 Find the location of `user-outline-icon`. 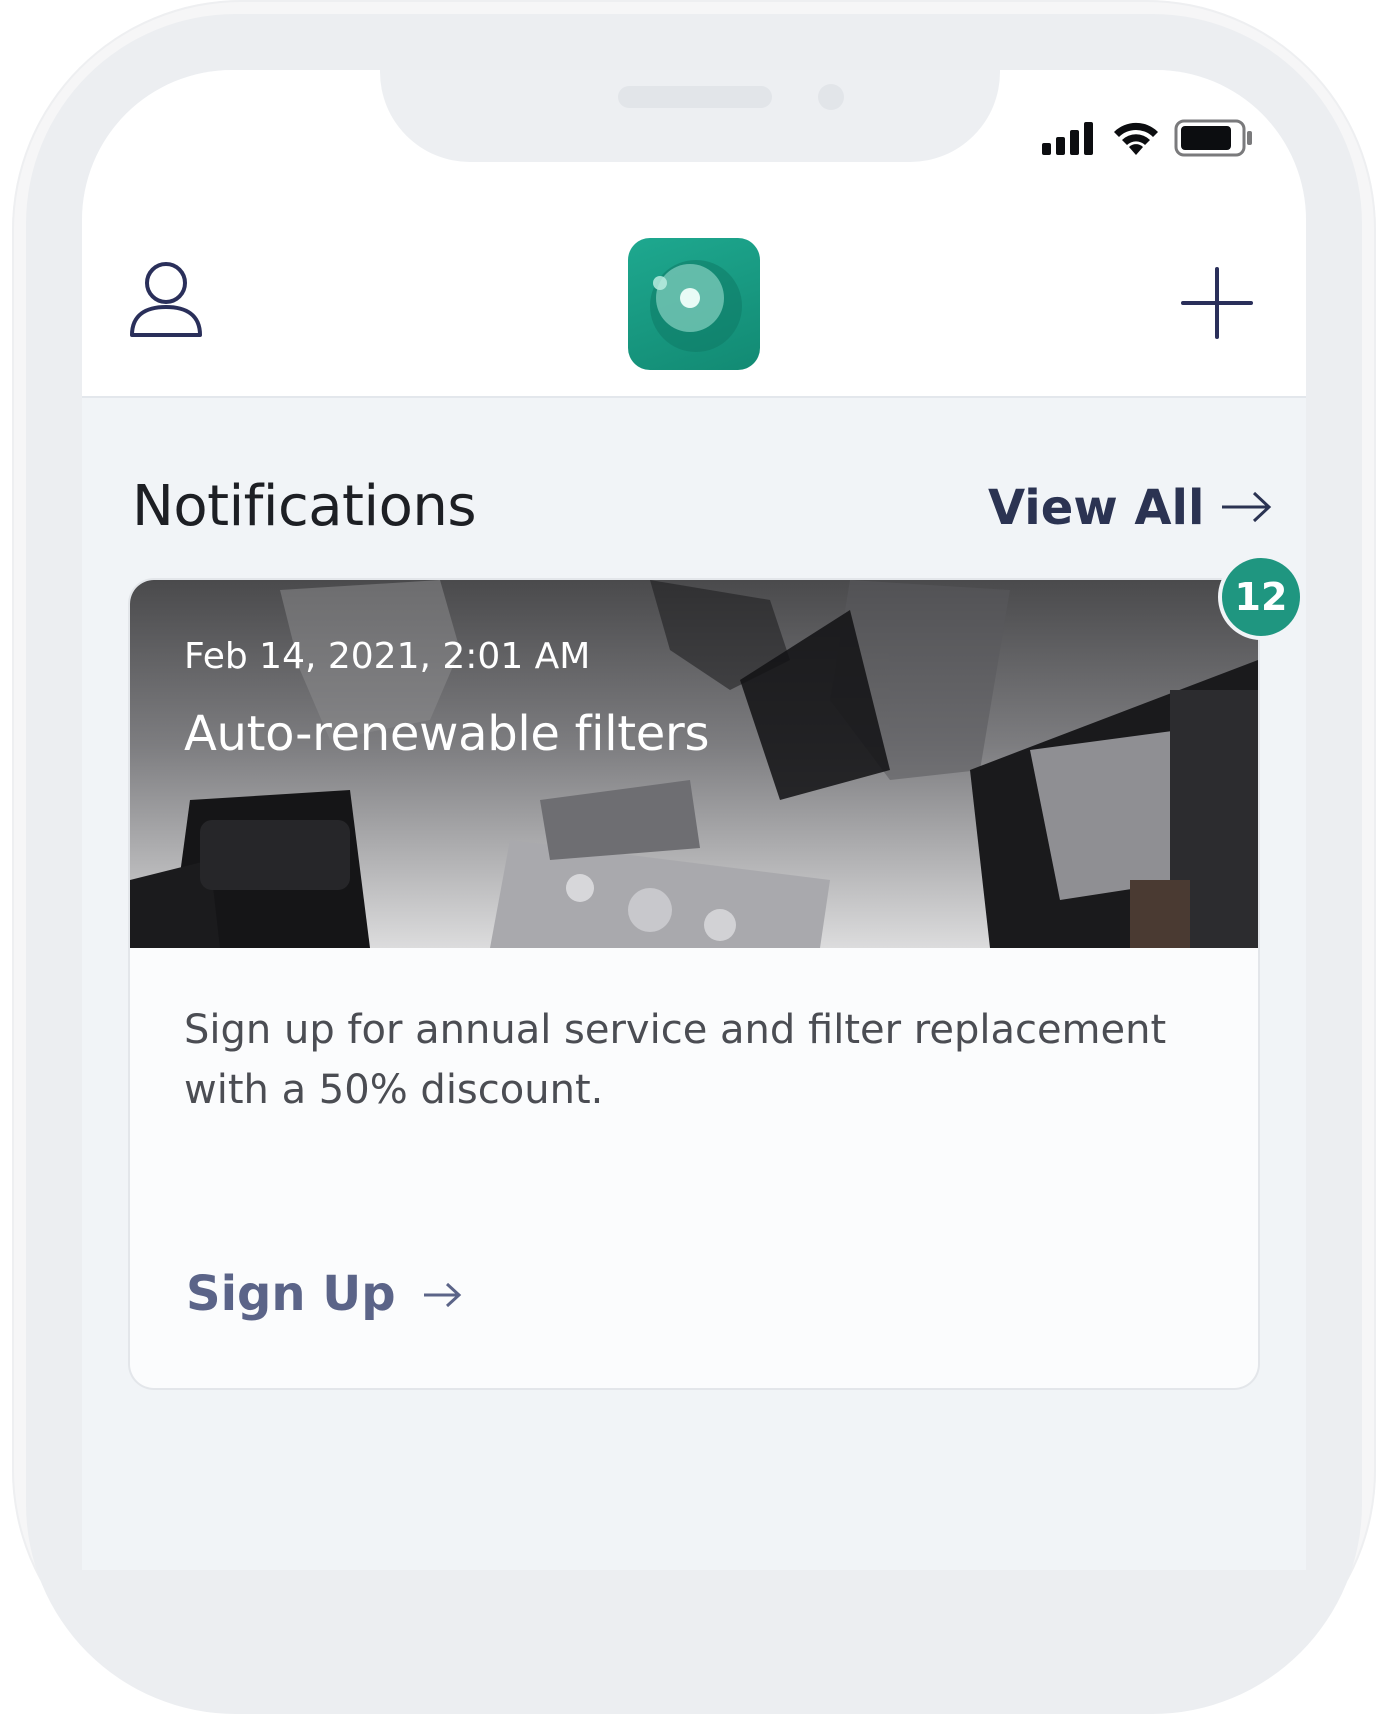

user-outline-icon is located at coordinates (166, 302).